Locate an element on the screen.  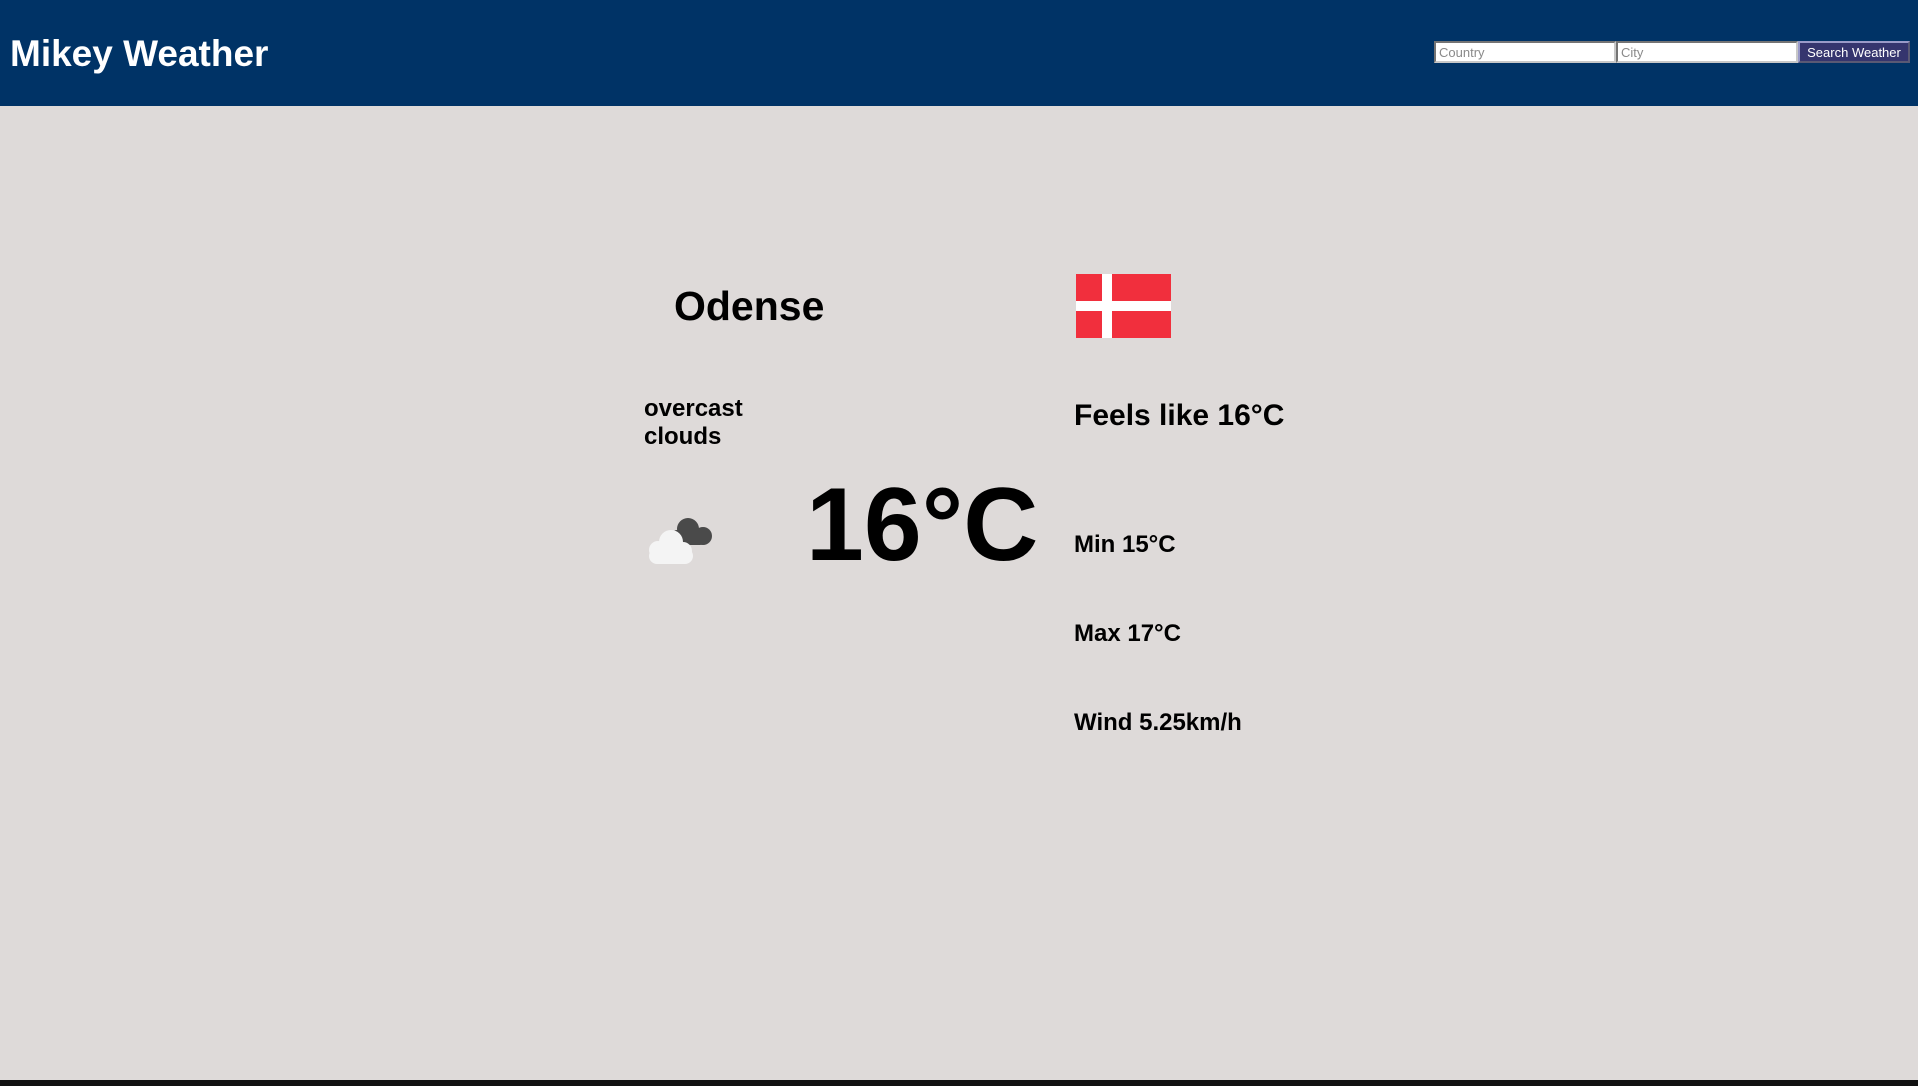
current-temperature: 16°C is located at coordinates (922, 525).